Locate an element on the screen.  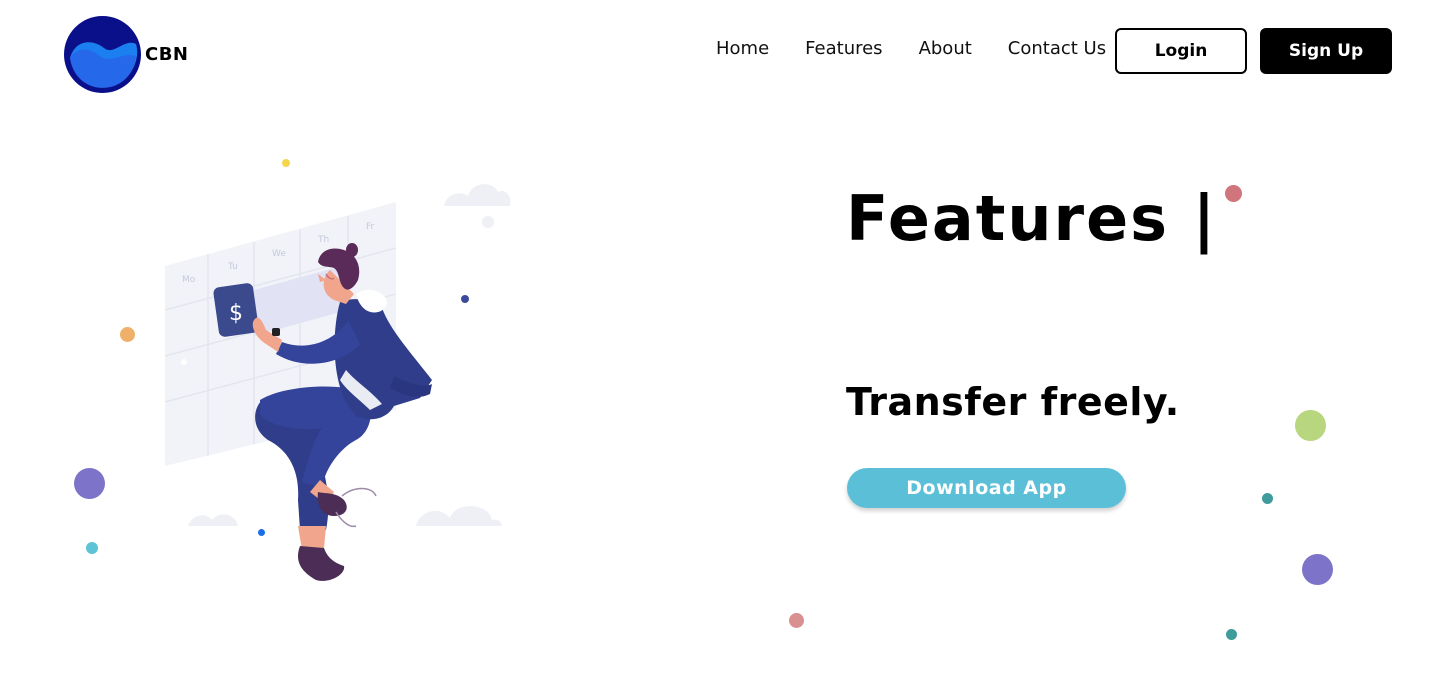
person-calendar-illustration: Mo Tu We Th Fr $ is located at coordinates (337, 382).